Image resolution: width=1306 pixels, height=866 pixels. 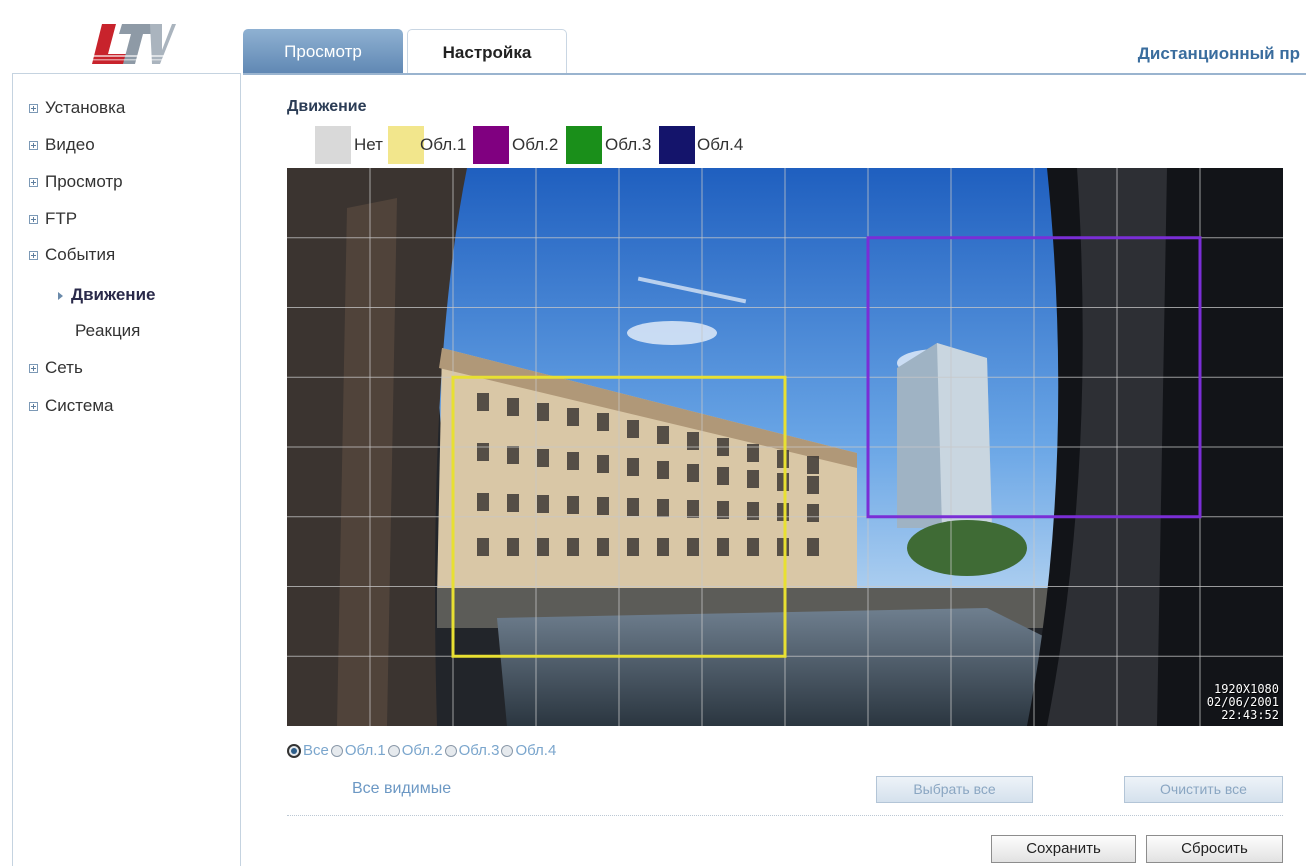 I want to click on radio-area3: Обл.3, so click(x=472, y=750).